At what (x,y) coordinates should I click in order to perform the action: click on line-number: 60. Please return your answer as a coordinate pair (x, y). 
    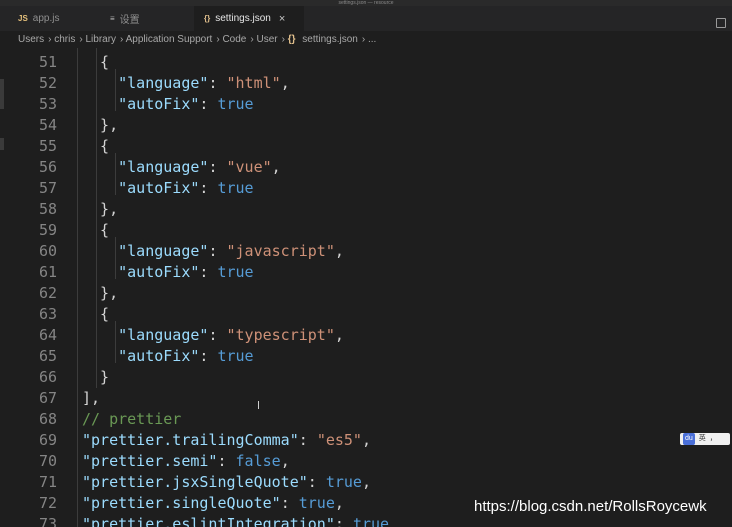
    Looking at the image, I should click on (47, 251).